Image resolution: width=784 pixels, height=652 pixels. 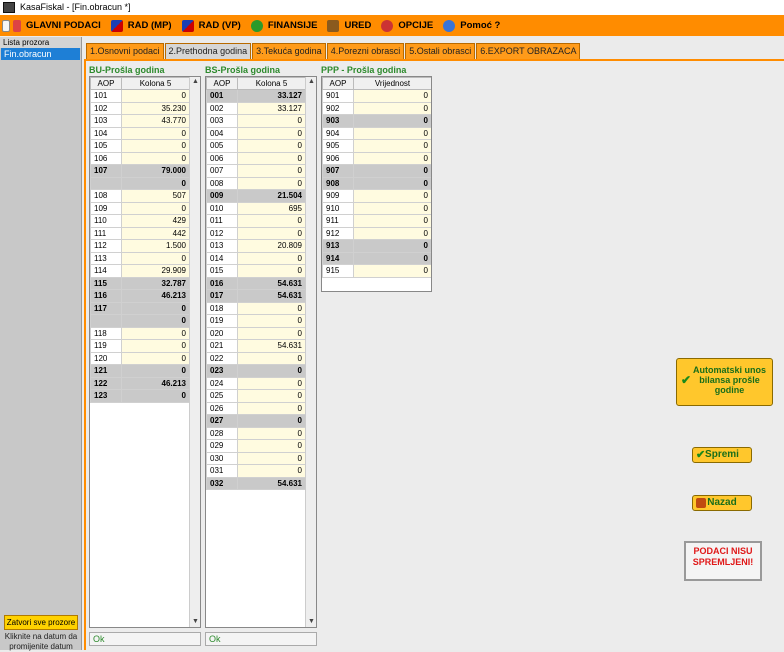 I want to click on table-row: 001 33.127, so click(x=256, y=96).